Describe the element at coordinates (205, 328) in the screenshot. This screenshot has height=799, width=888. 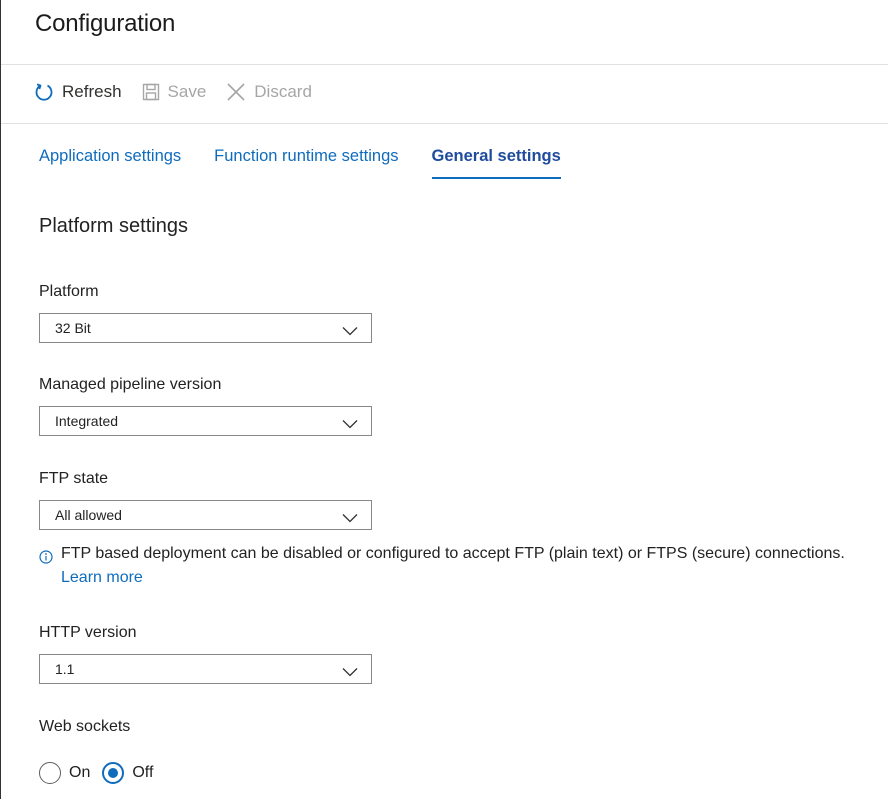
I see `platform-dropdown: 32 Bit` at that location.